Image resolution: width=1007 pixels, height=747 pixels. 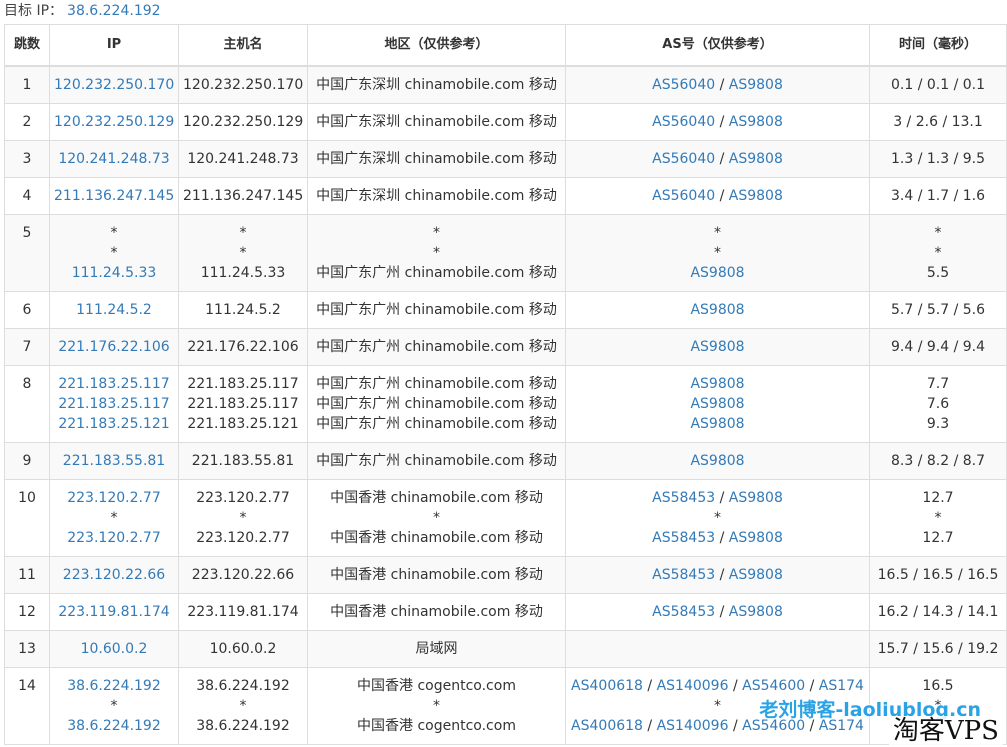 I want to click on time-text: 5.7 / 5.7 / 5.6, so click(x=938, y=310).